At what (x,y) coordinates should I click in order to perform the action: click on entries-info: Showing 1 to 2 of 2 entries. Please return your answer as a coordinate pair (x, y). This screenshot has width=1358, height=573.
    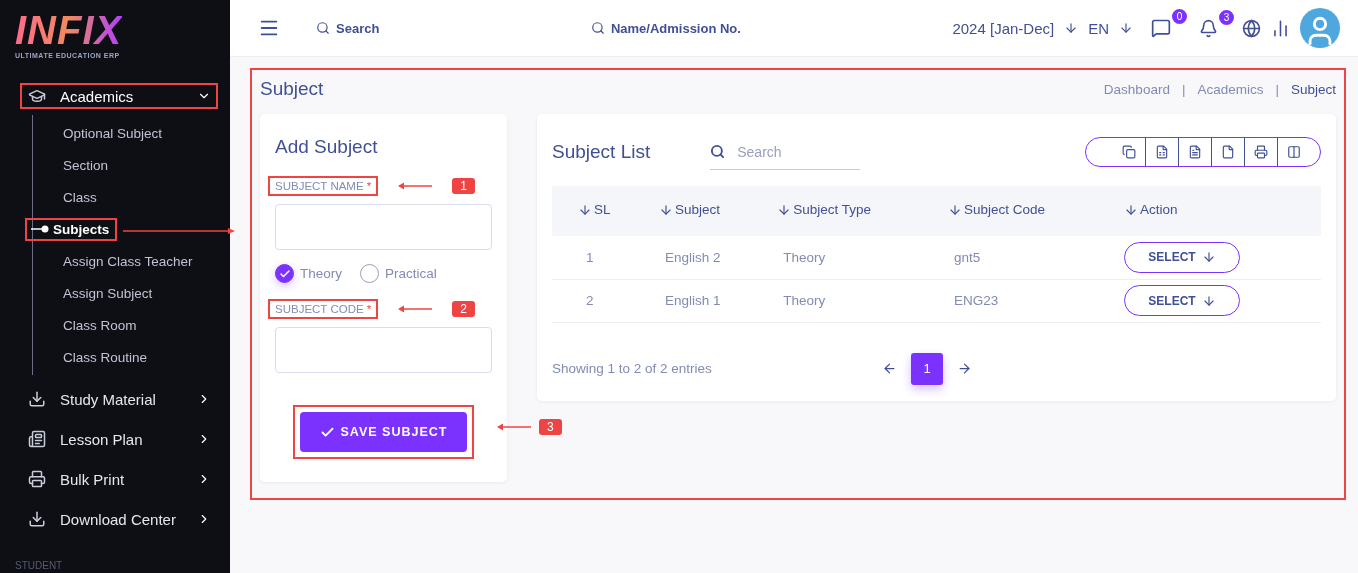
    Looking at the image, I should click on (632, 368).